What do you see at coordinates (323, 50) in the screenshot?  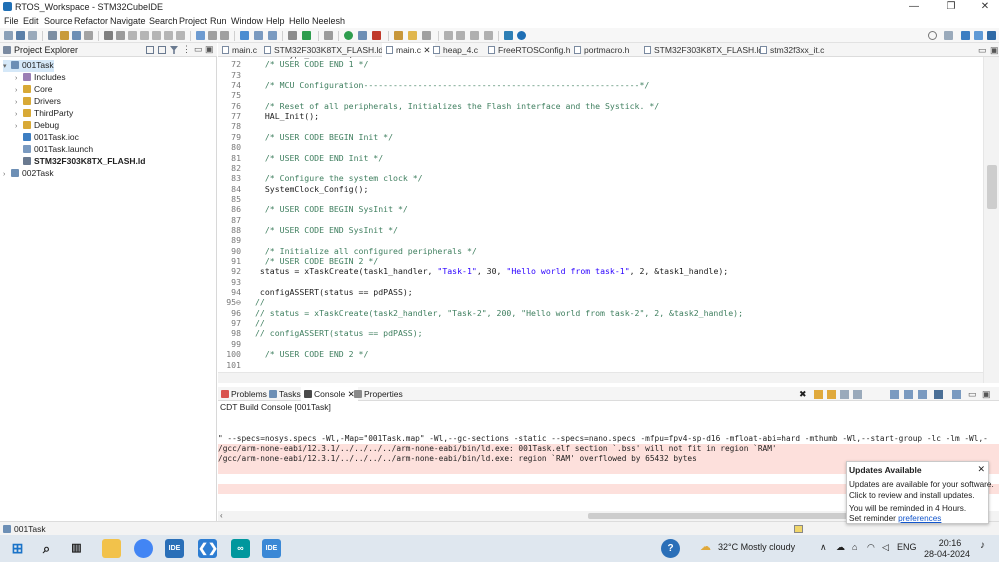 I see `tab-flash-ld: STM32F303K8TX_FLASH.ld` at bounding box center [323, 50].